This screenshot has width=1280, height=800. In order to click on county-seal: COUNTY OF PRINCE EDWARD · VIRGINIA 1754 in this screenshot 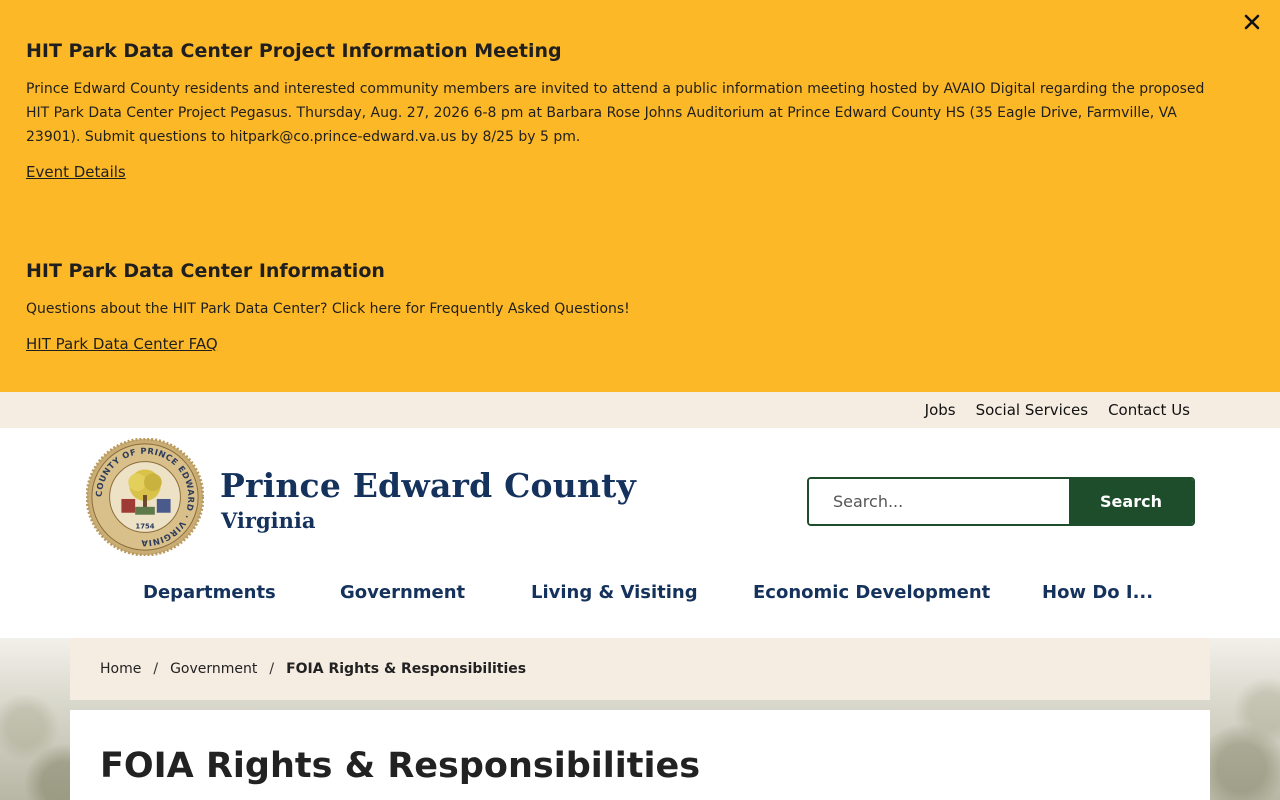, I will do `click(145, 497)`.